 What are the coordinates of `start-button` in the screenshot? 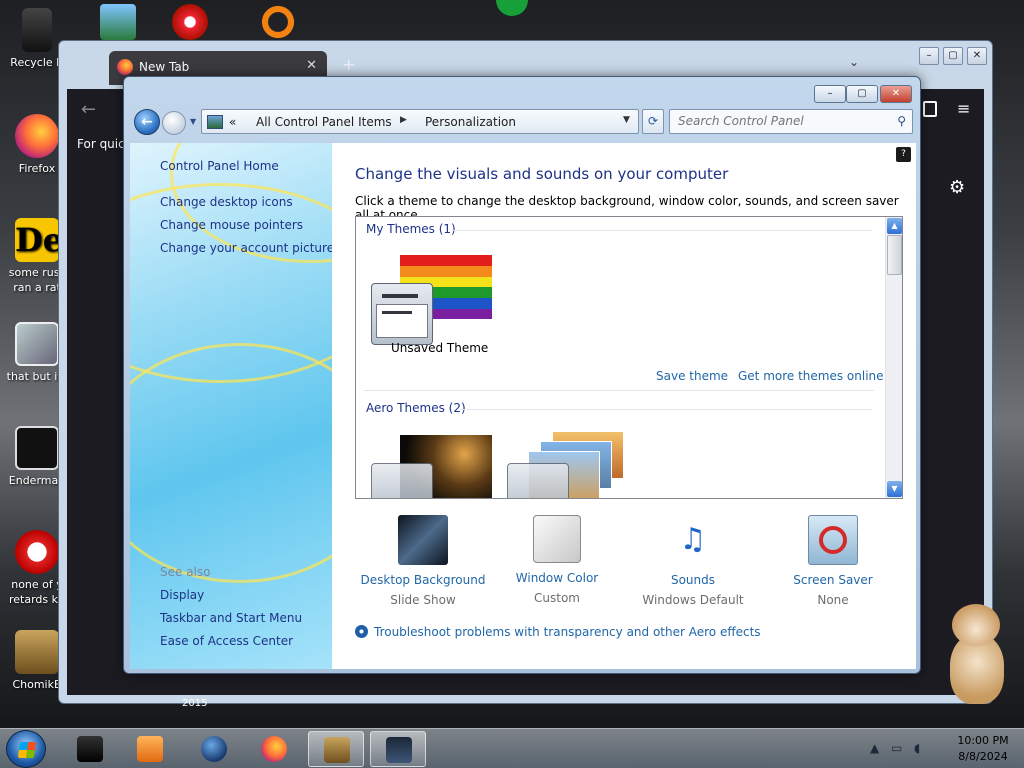 It's located at (26, 749).